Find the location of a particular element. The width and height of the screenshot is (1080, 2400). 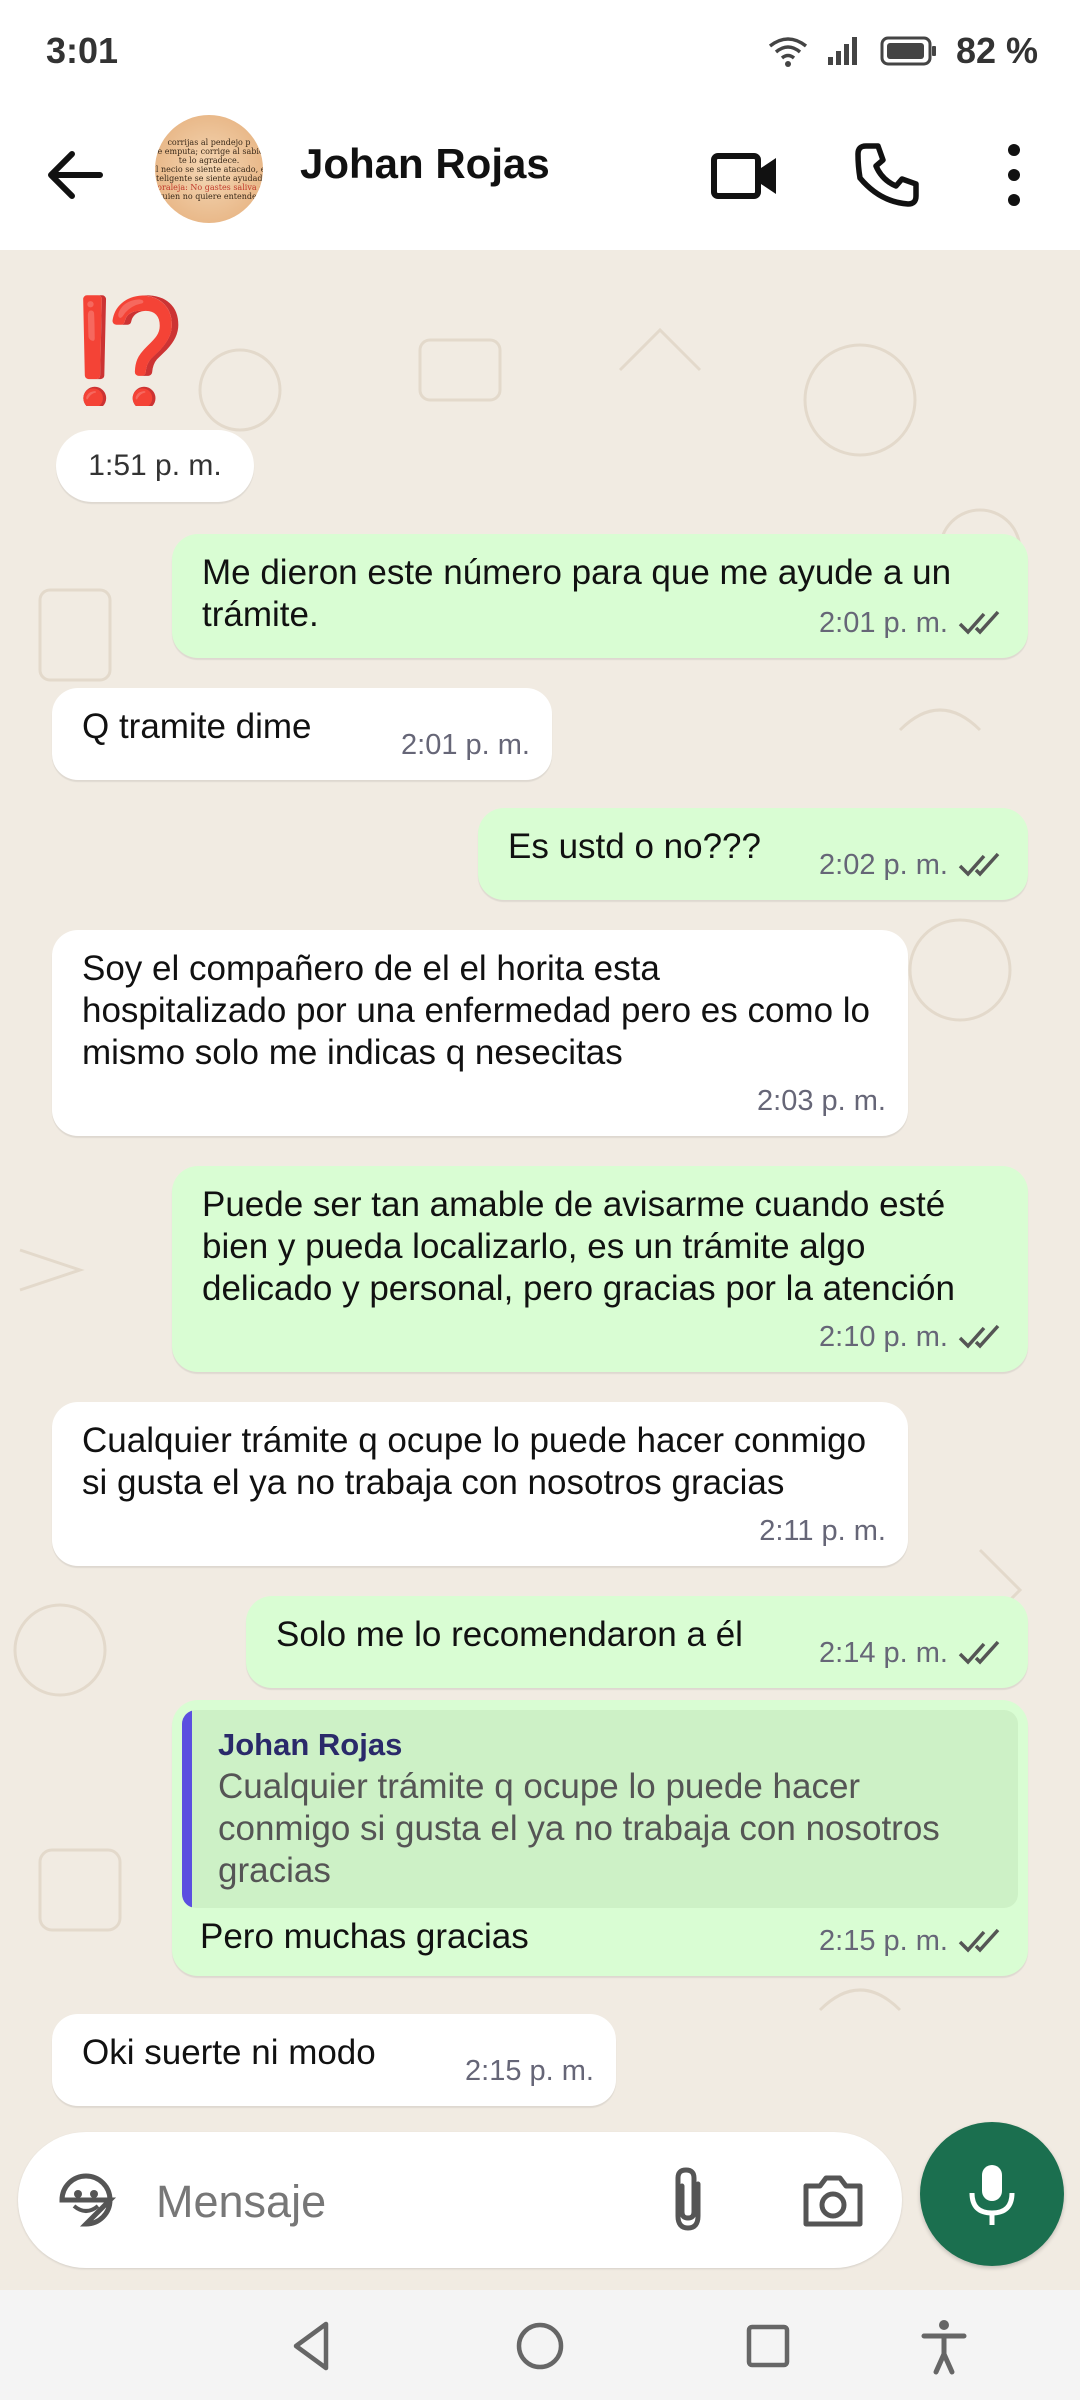

attach-icon is located at coordinates (688, 2200).